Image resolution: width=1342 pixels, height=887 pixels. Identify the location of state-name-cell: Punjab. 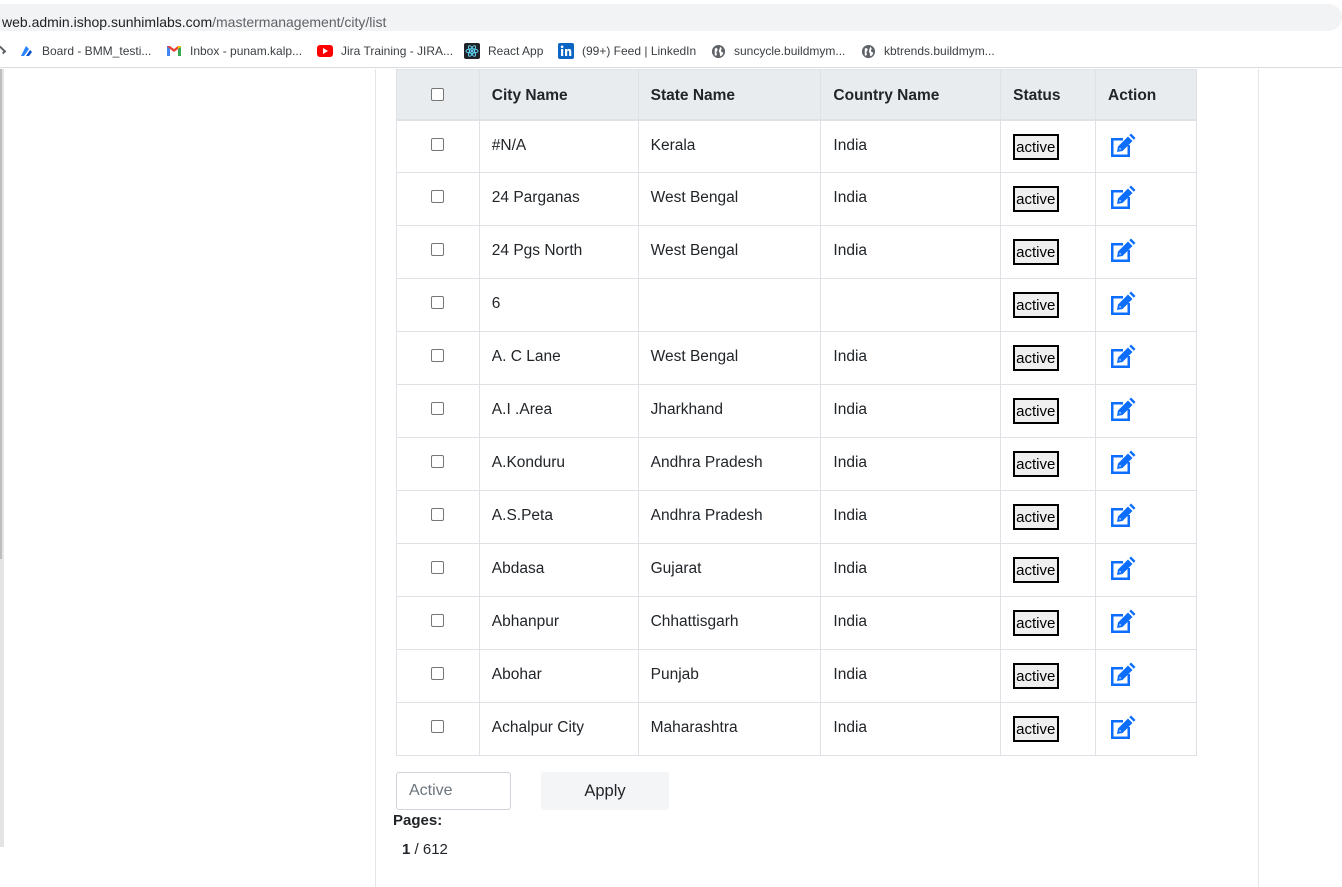
(729, 676).